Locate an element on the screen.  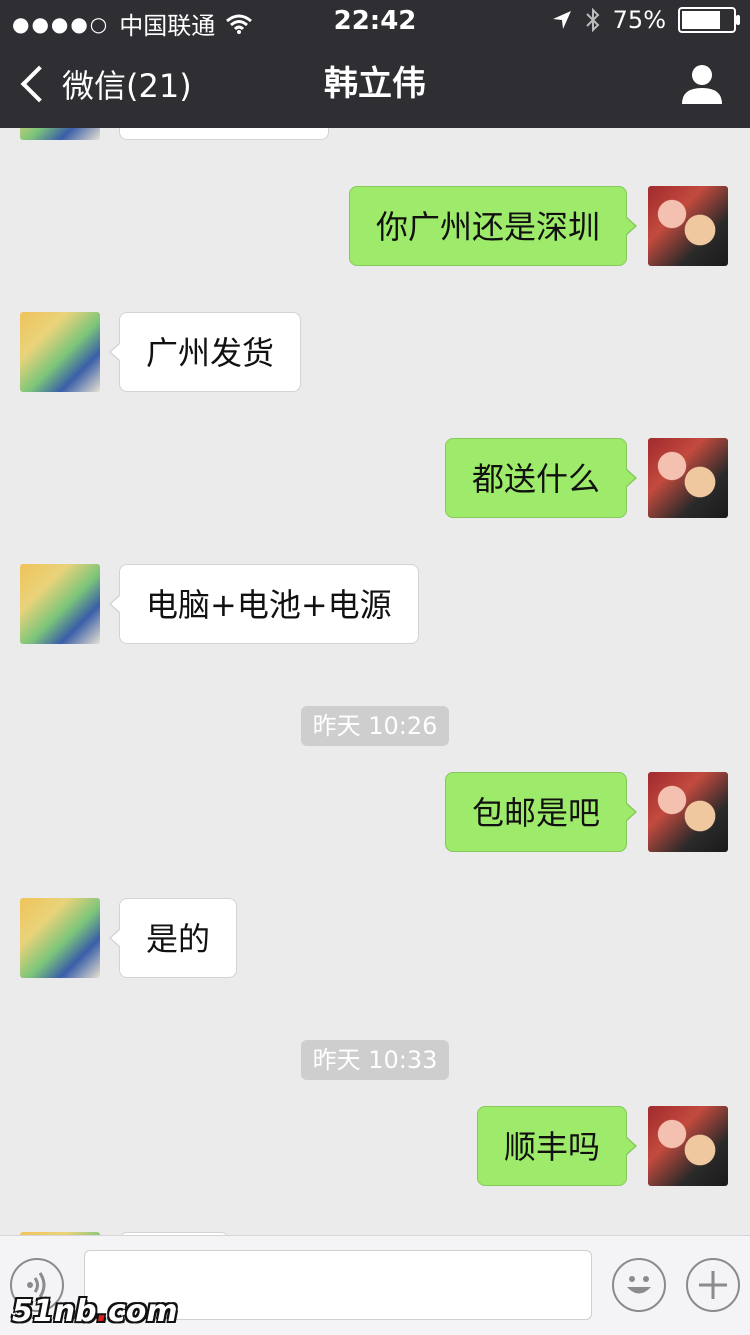
emoji-button is located at coordinates (639, 1285).